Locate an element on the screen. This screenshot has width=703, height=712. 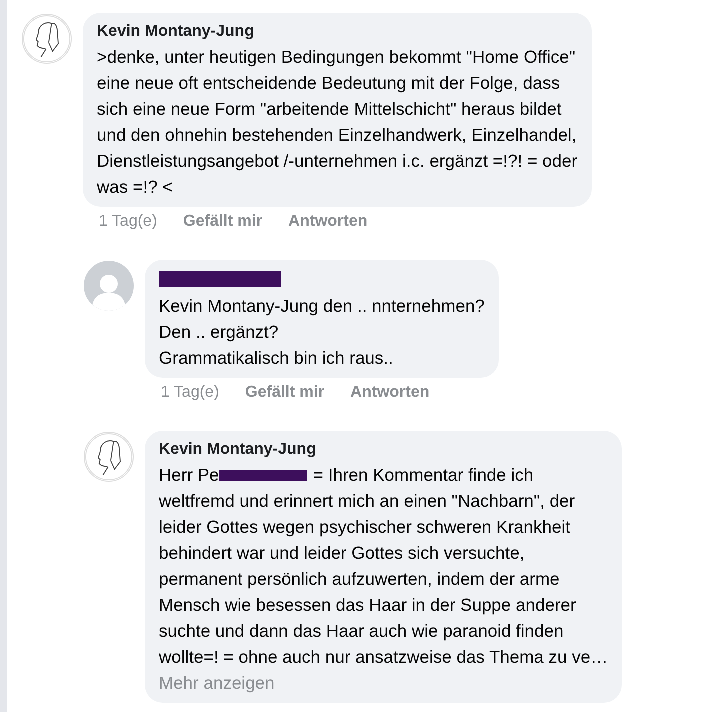
comment-text: Herr Pe is located at coordinates (189, 475).